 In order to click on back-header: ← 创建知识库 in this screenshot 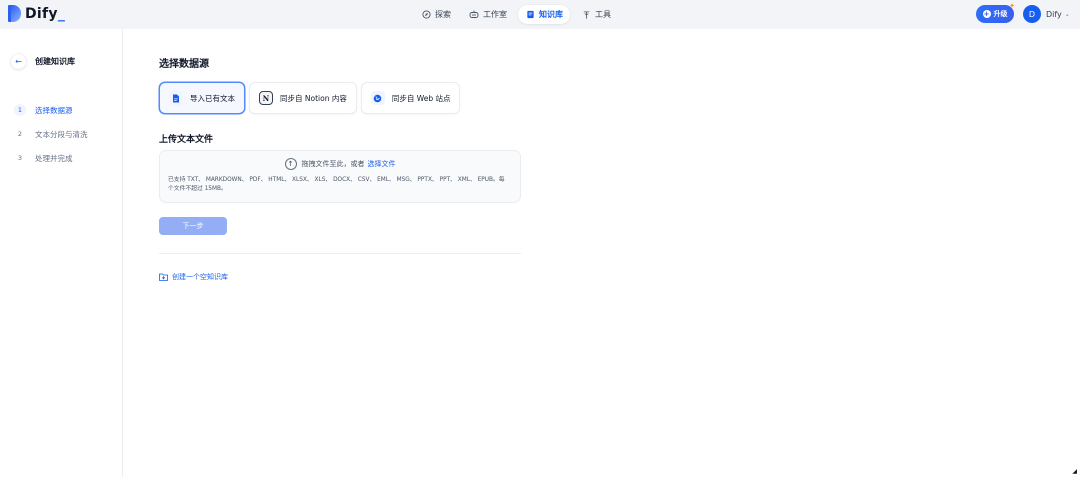, I will do `click(43, 61)`.